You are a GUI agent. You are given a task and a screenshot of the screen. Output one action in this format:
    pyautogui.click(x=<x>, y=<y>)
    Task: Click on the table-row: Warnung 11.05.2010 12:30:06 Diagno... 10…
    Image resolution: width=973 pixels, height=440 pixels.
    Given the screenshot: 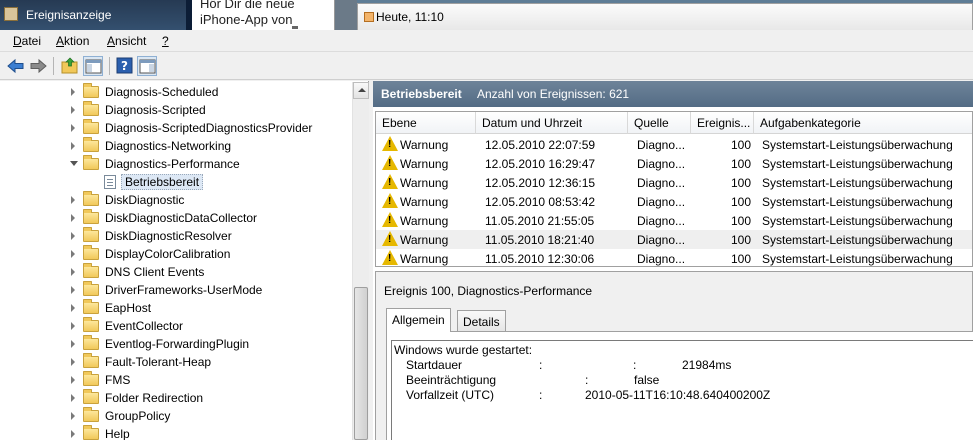 What is the action you would take?
    pyautogui.click(x=674, y=257)
    